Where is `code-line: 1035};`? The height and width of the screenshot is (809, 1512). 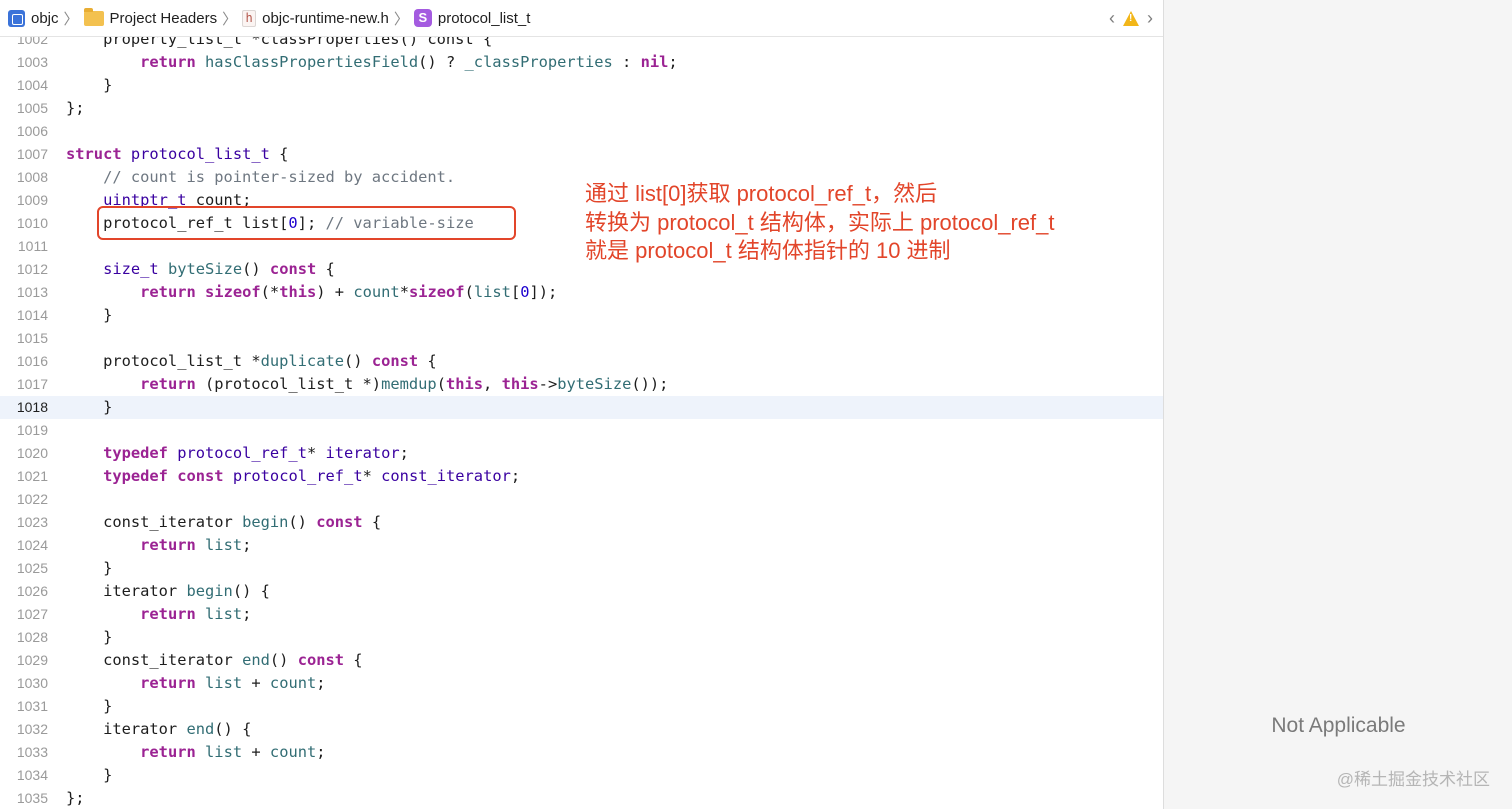
code-line: 1035}; is located at coordinates (581, 798).